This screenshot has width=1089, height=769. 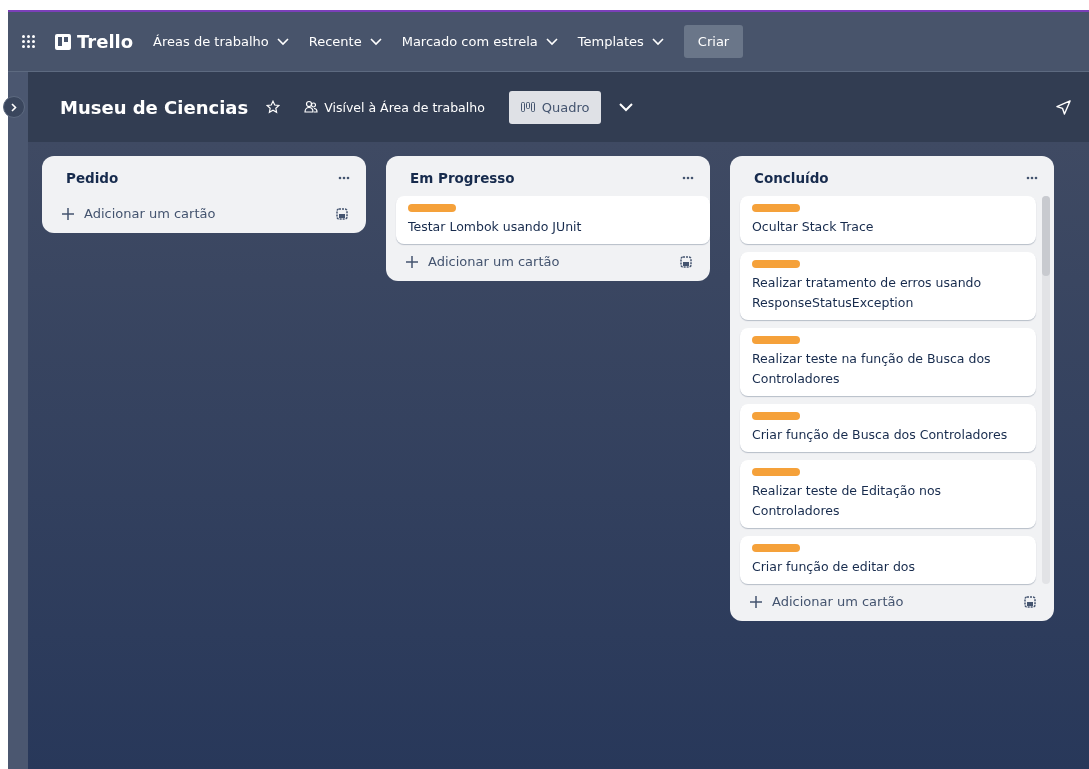 I want to click on card-title: Ocultar Stack Trace, so click(x=813, y=227).